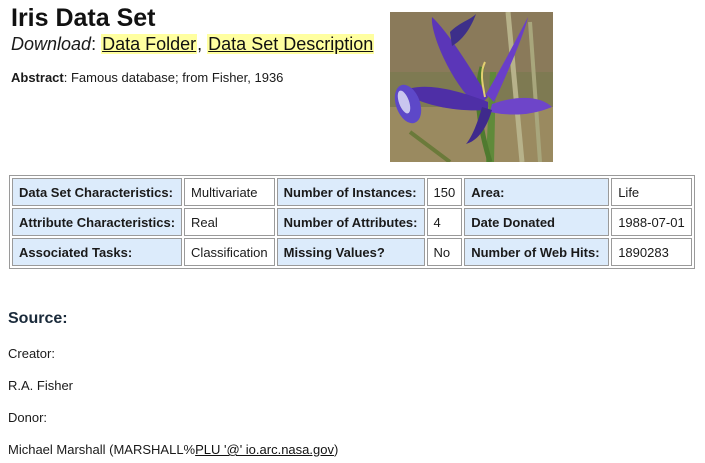  What do you see at coordinates (229, 222) in the screenshot?
I see `table-value-cell: Real` at bounding box center [229, 222].